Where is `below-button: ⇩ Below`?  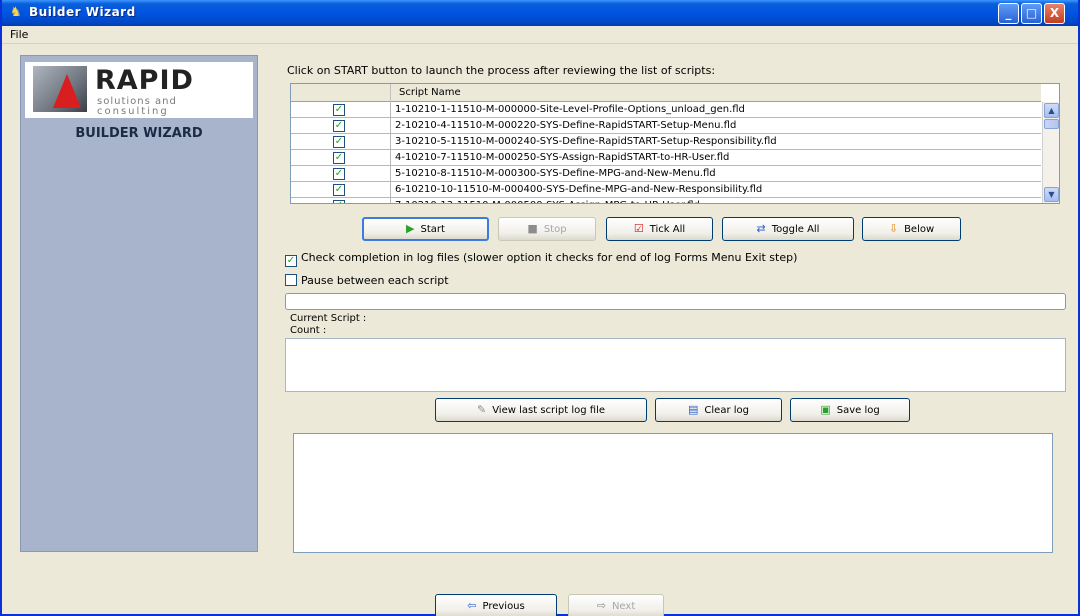
below-button: ⇩ Below is located at coordinates (911, 229).